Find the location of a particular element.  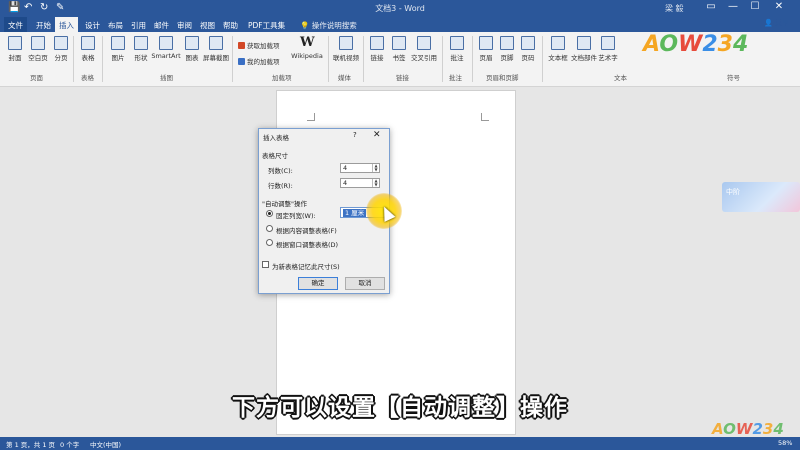

screenshot-icon is located at coordinates (216, 43).